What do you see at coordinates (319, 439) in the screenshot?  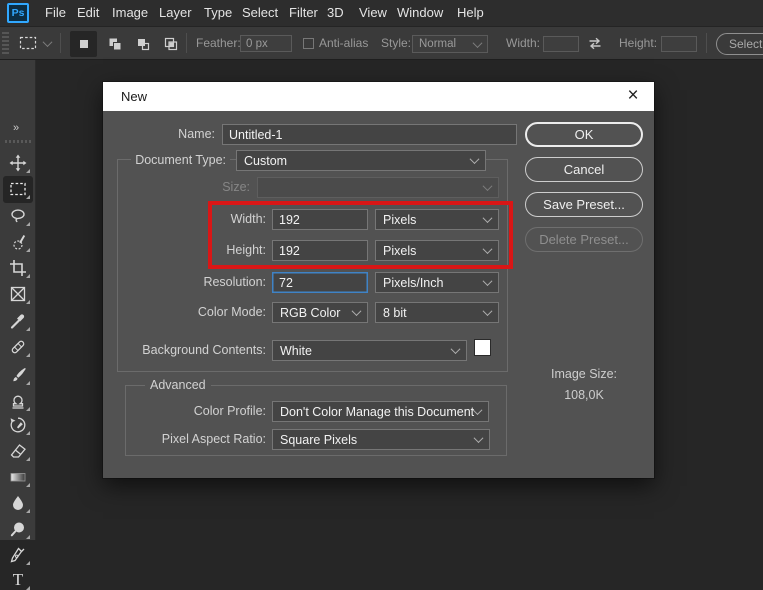 I see `pixel-aspect-ratio-value: Square Pixels` at bounding box center [319, 439].